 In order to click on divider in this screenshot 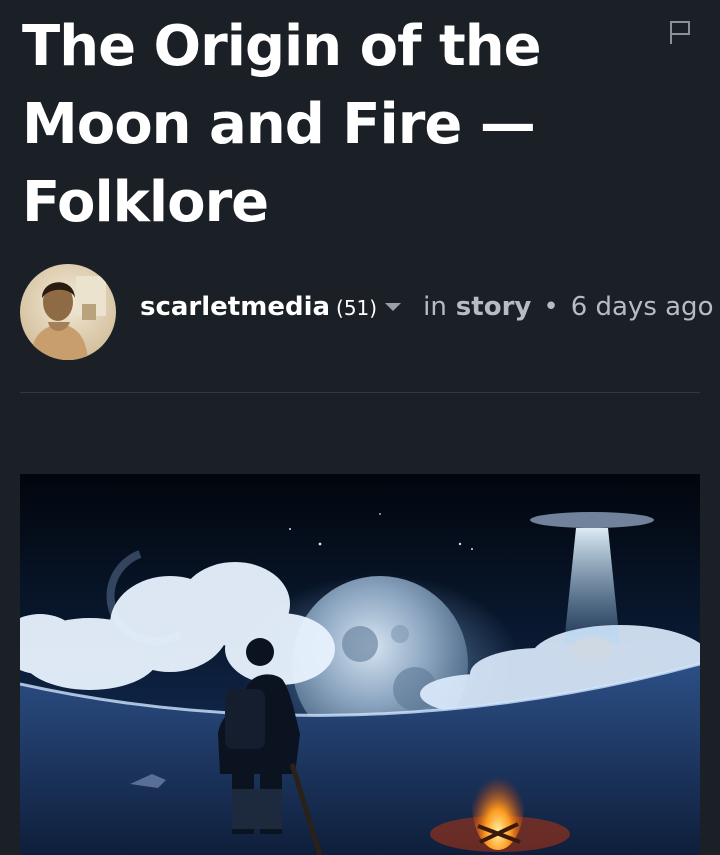, I will do `click(360, 392)`.